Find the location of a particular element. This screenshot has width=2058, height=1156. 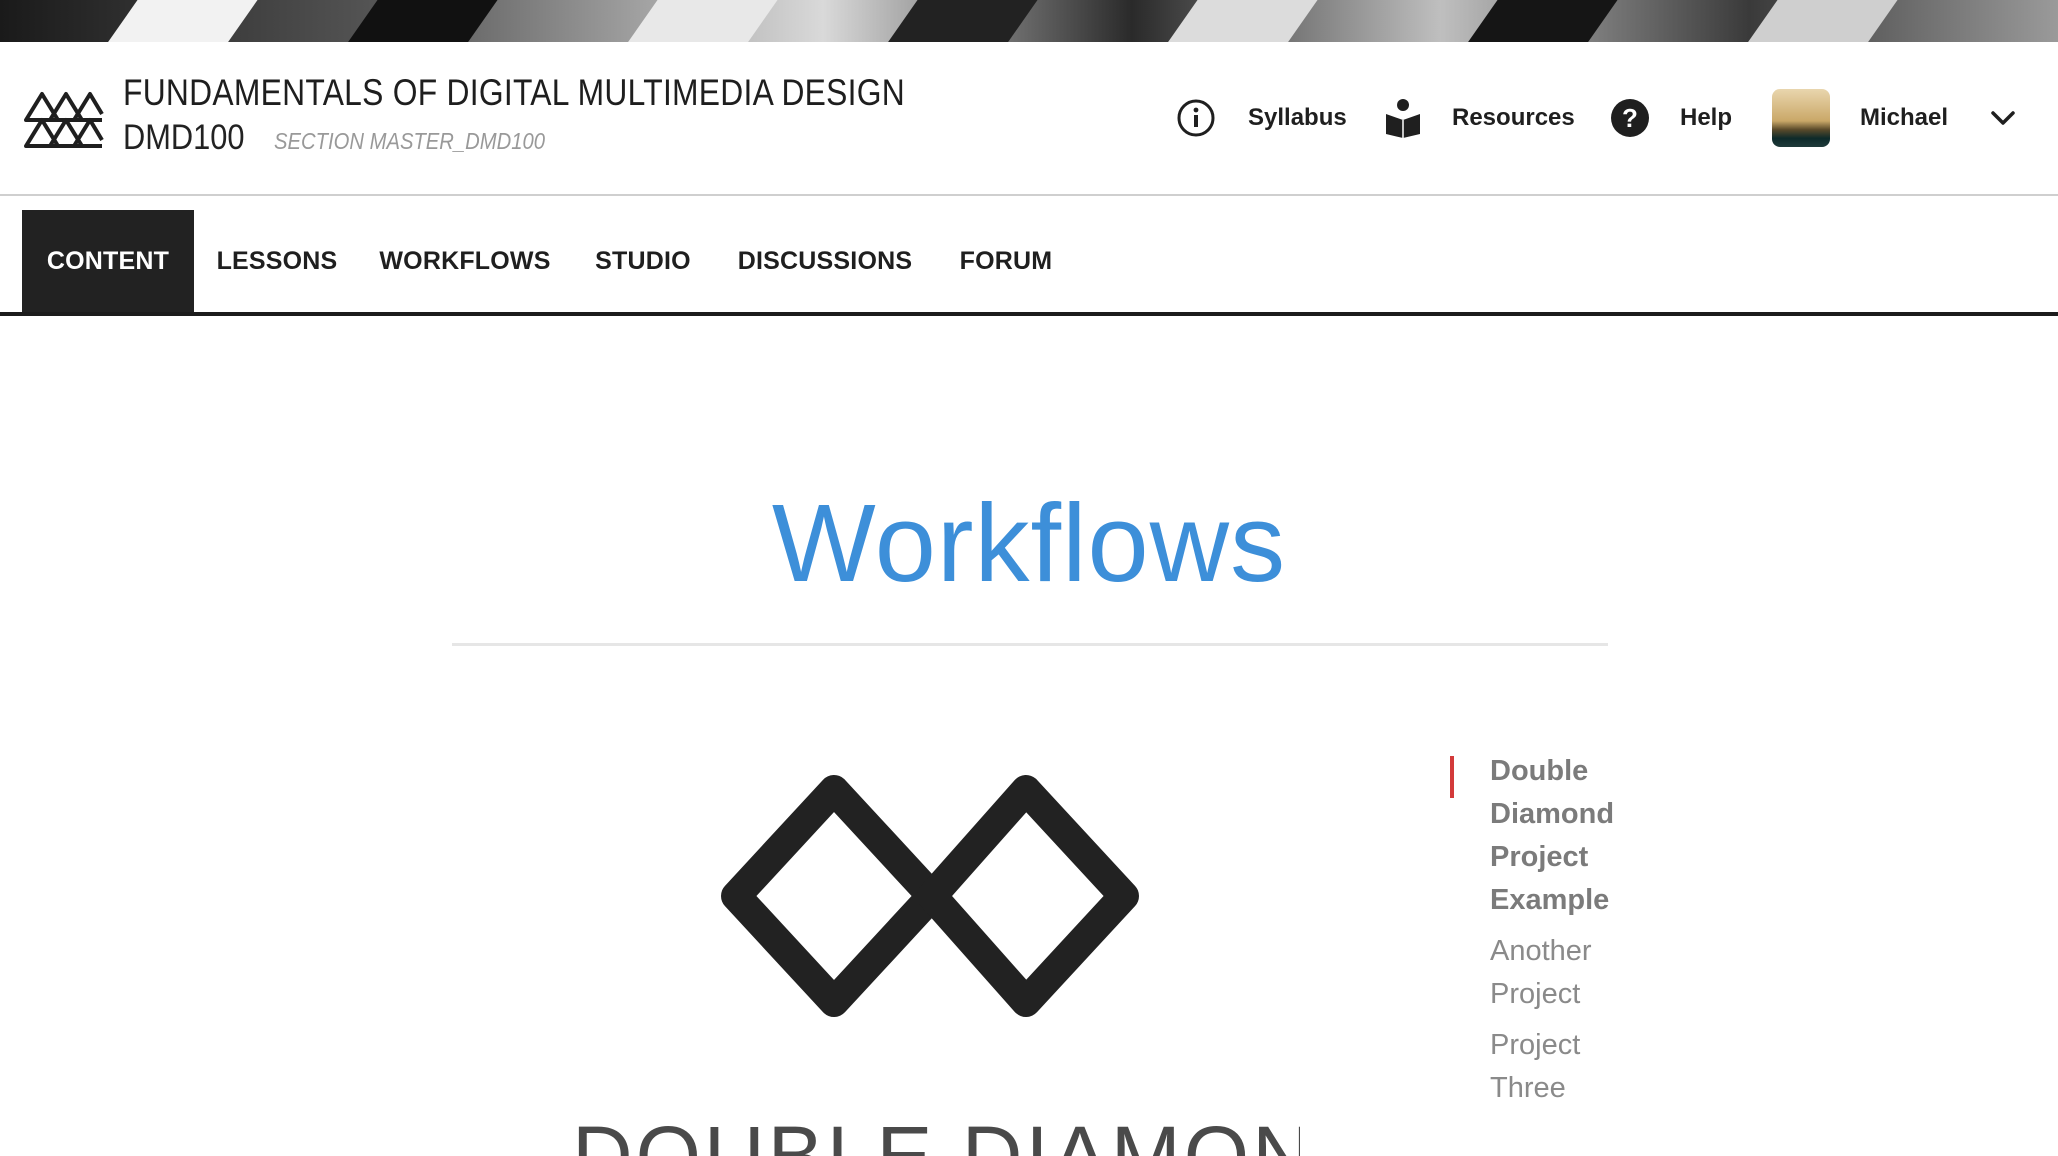

syllabus-link: Syllabus is located at coordinates (1261, 118).